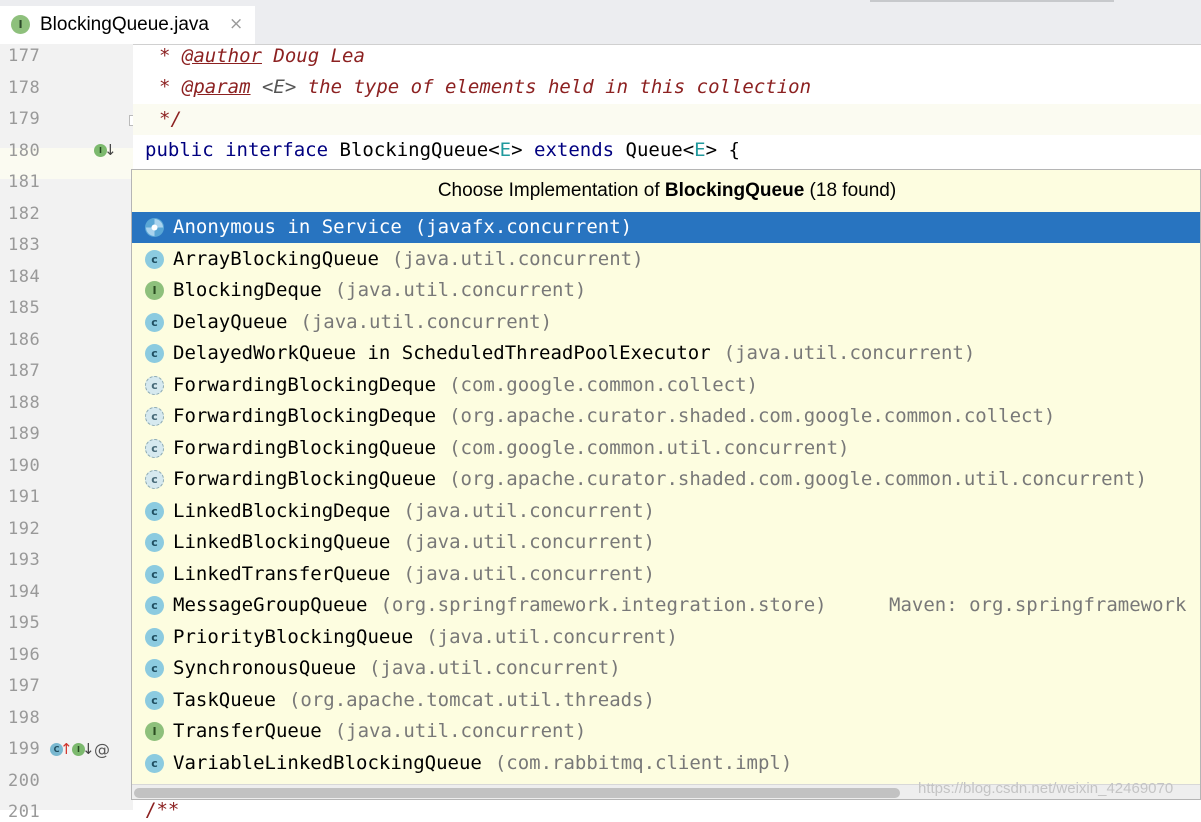 The width and height of the screenshot is (1201, 822). I want to click on arrow-up-icon: ↑, so click(66, 749).